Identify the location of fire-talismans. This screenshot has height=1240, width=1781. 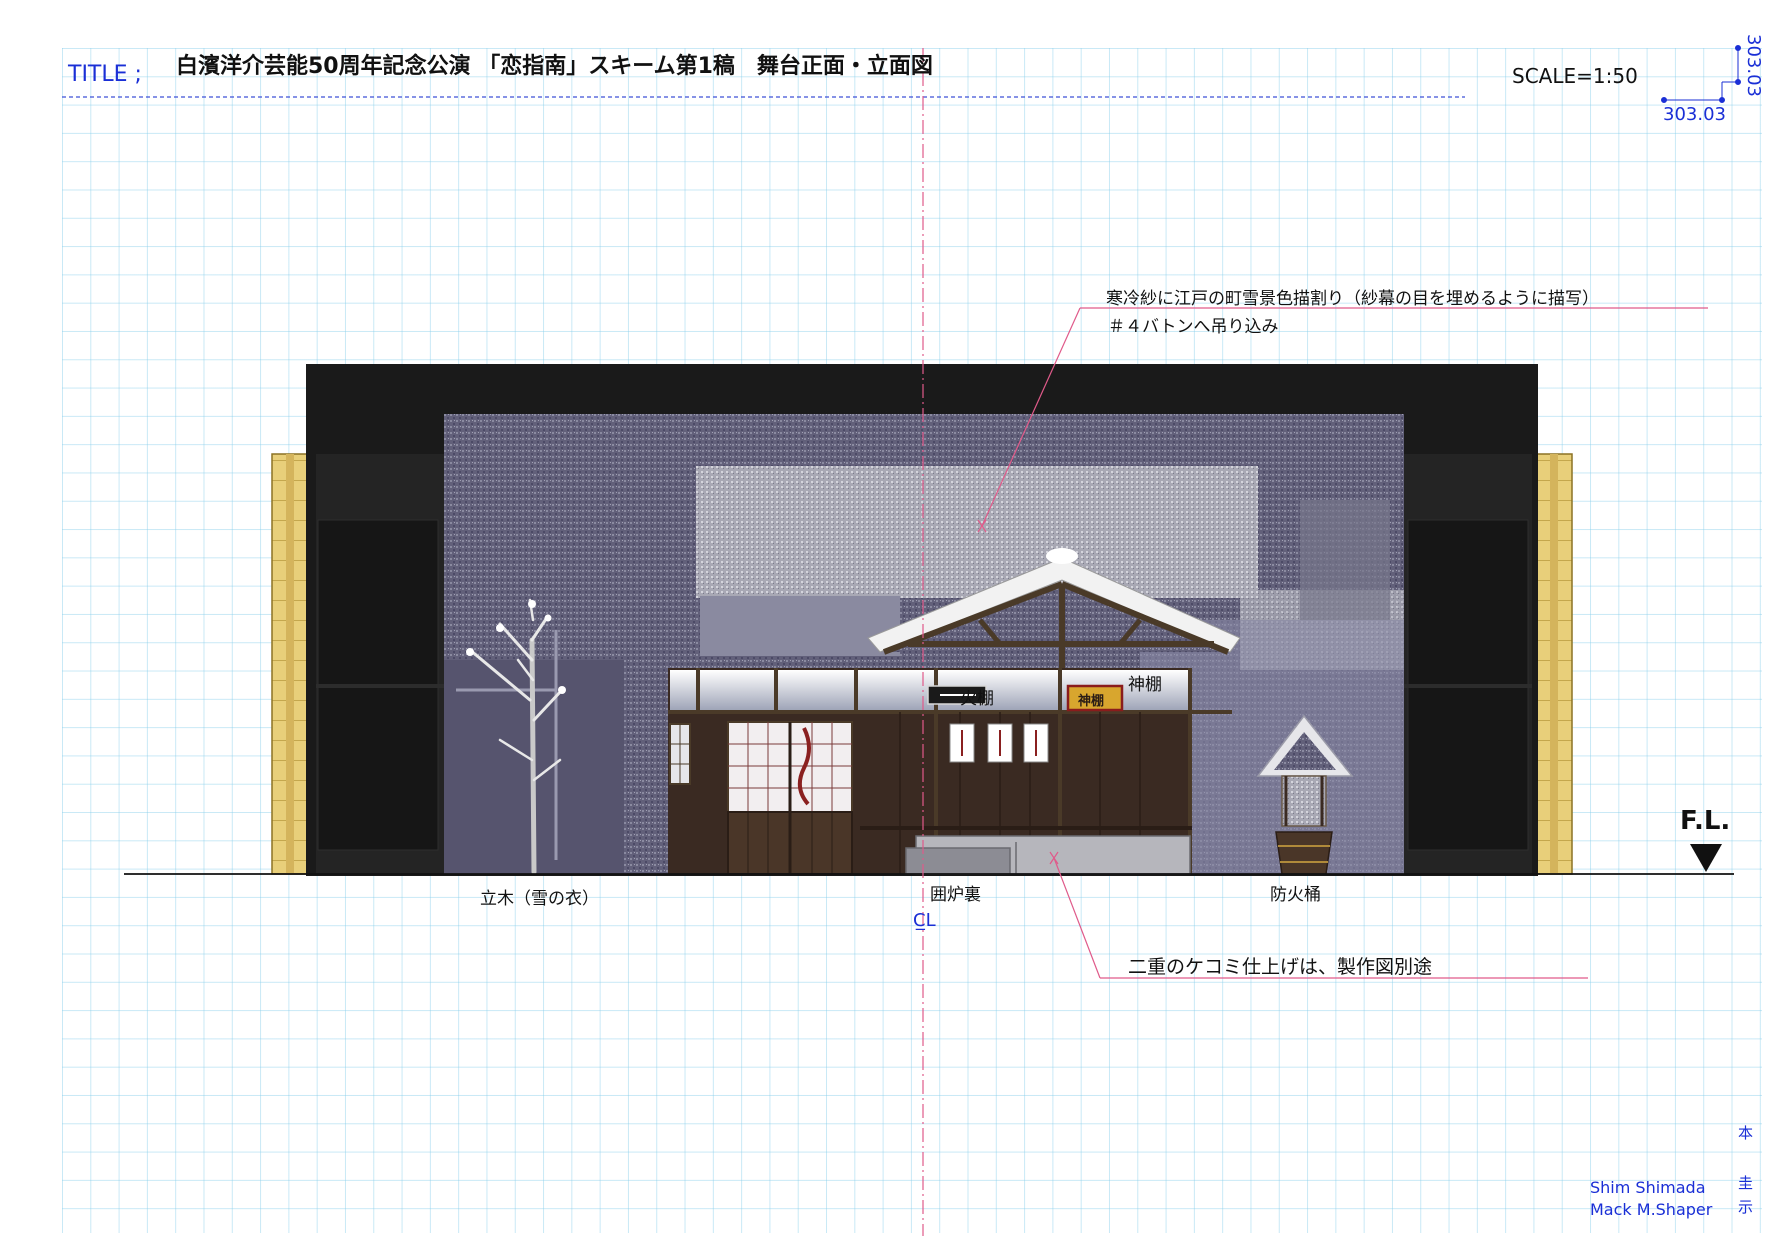
(999, 743).